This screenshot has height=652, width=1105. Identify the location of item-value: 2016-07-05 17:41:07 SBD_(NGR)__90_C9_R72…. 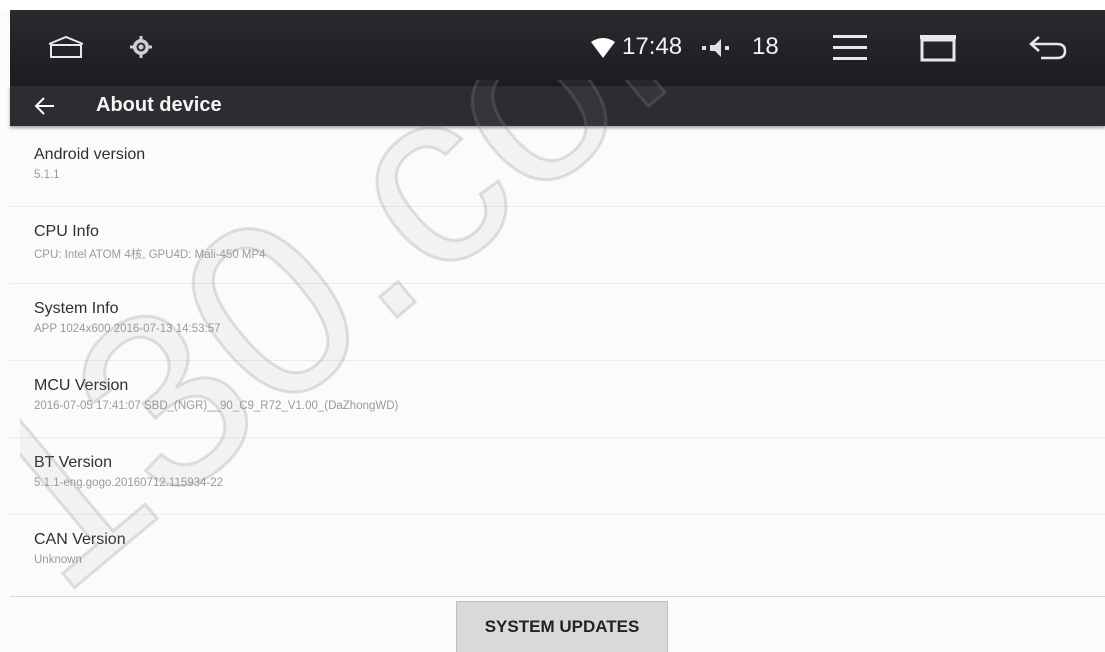
(216, 406).